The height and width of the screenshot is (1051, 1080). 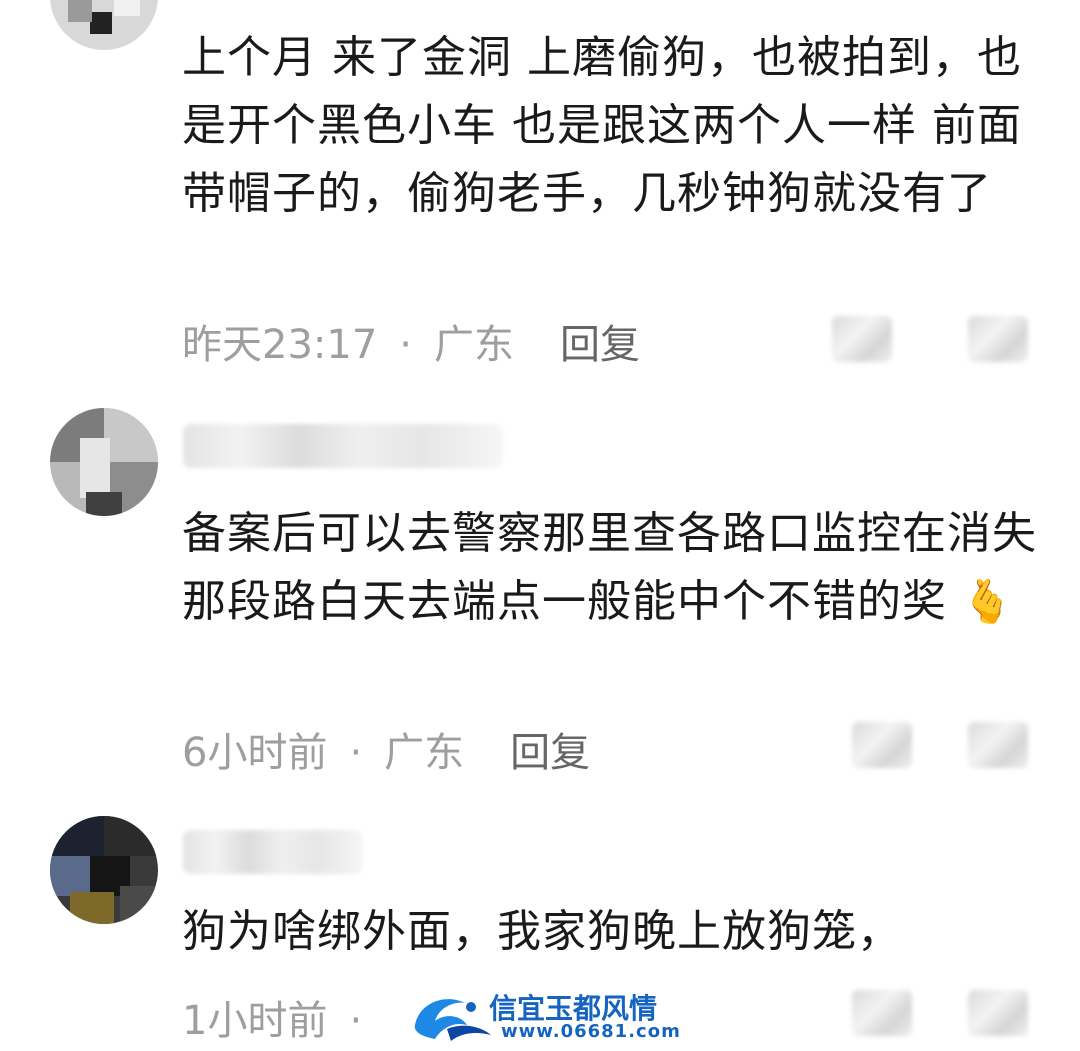 I want to click on comment-text: 狗为啥绑外面，我家狗晚上放狗笼，, so click(x=542, y=931).